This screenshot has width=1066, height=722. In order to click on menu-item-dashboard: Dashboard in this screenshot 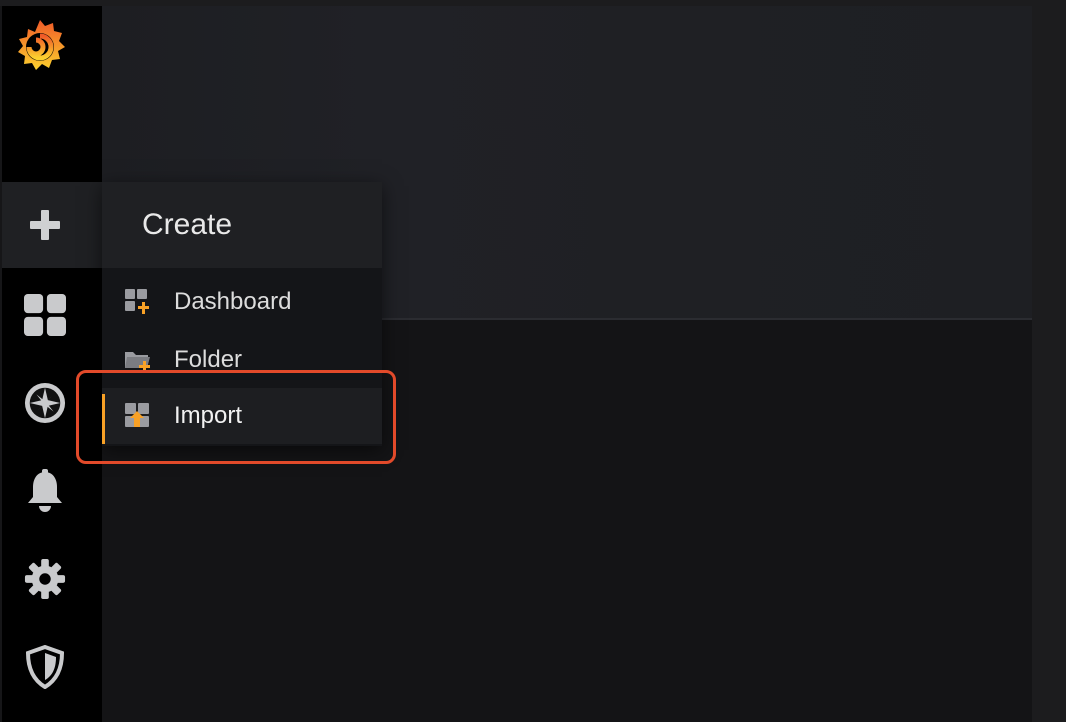, I will do `click(242, 302)`.